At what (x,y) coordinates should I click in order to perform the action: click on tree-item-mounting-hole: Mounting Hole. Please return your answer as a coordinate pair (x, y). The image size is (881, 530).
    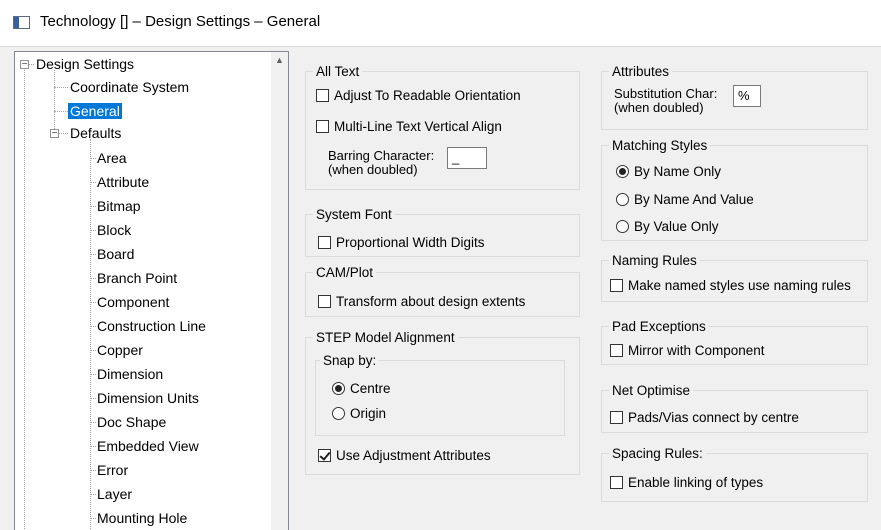
    Looking at the image, I should click on (142, 518).